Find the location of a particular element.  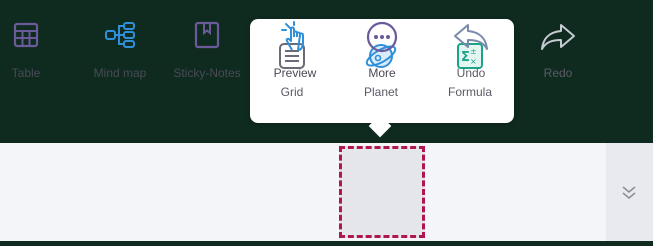

toolbar-item-more: More is located at coordinates (382, 49).